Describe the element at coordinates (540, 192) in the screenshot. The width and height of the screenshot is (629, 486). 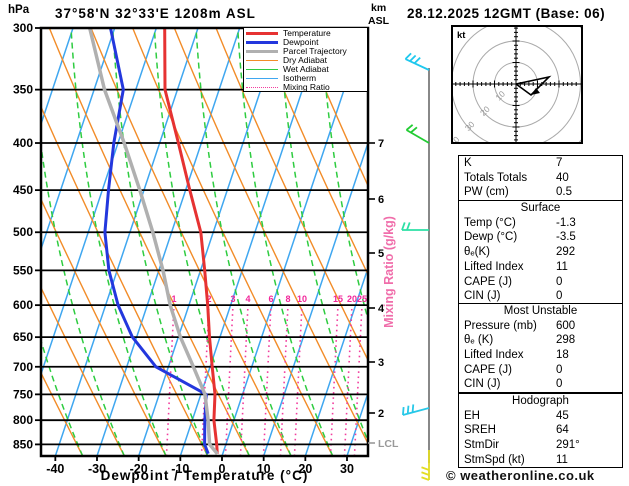
I see `stats-row: PW (cm) 0.5` at that location.